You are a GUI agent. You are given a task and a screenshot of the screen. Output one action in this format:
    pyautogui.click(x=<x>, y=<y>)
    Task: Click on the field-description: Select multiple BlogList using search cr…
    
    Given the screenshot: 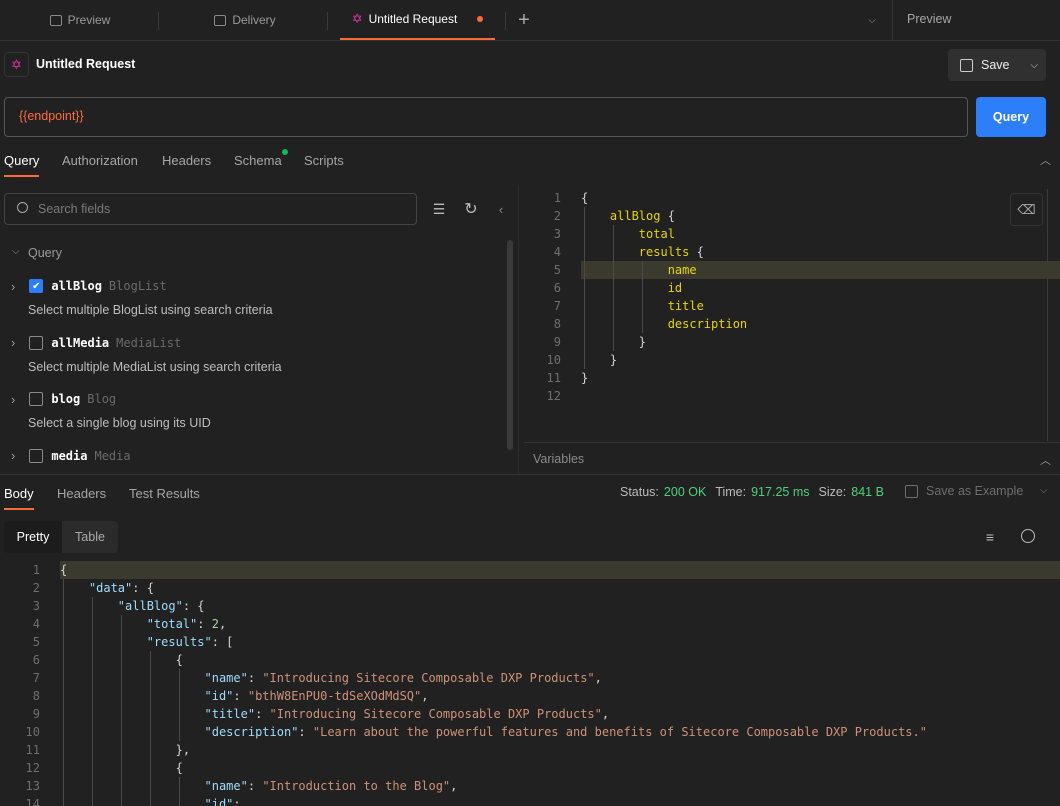 What is the action you would take?
    pyautogui.click(x=150, y=310)
    